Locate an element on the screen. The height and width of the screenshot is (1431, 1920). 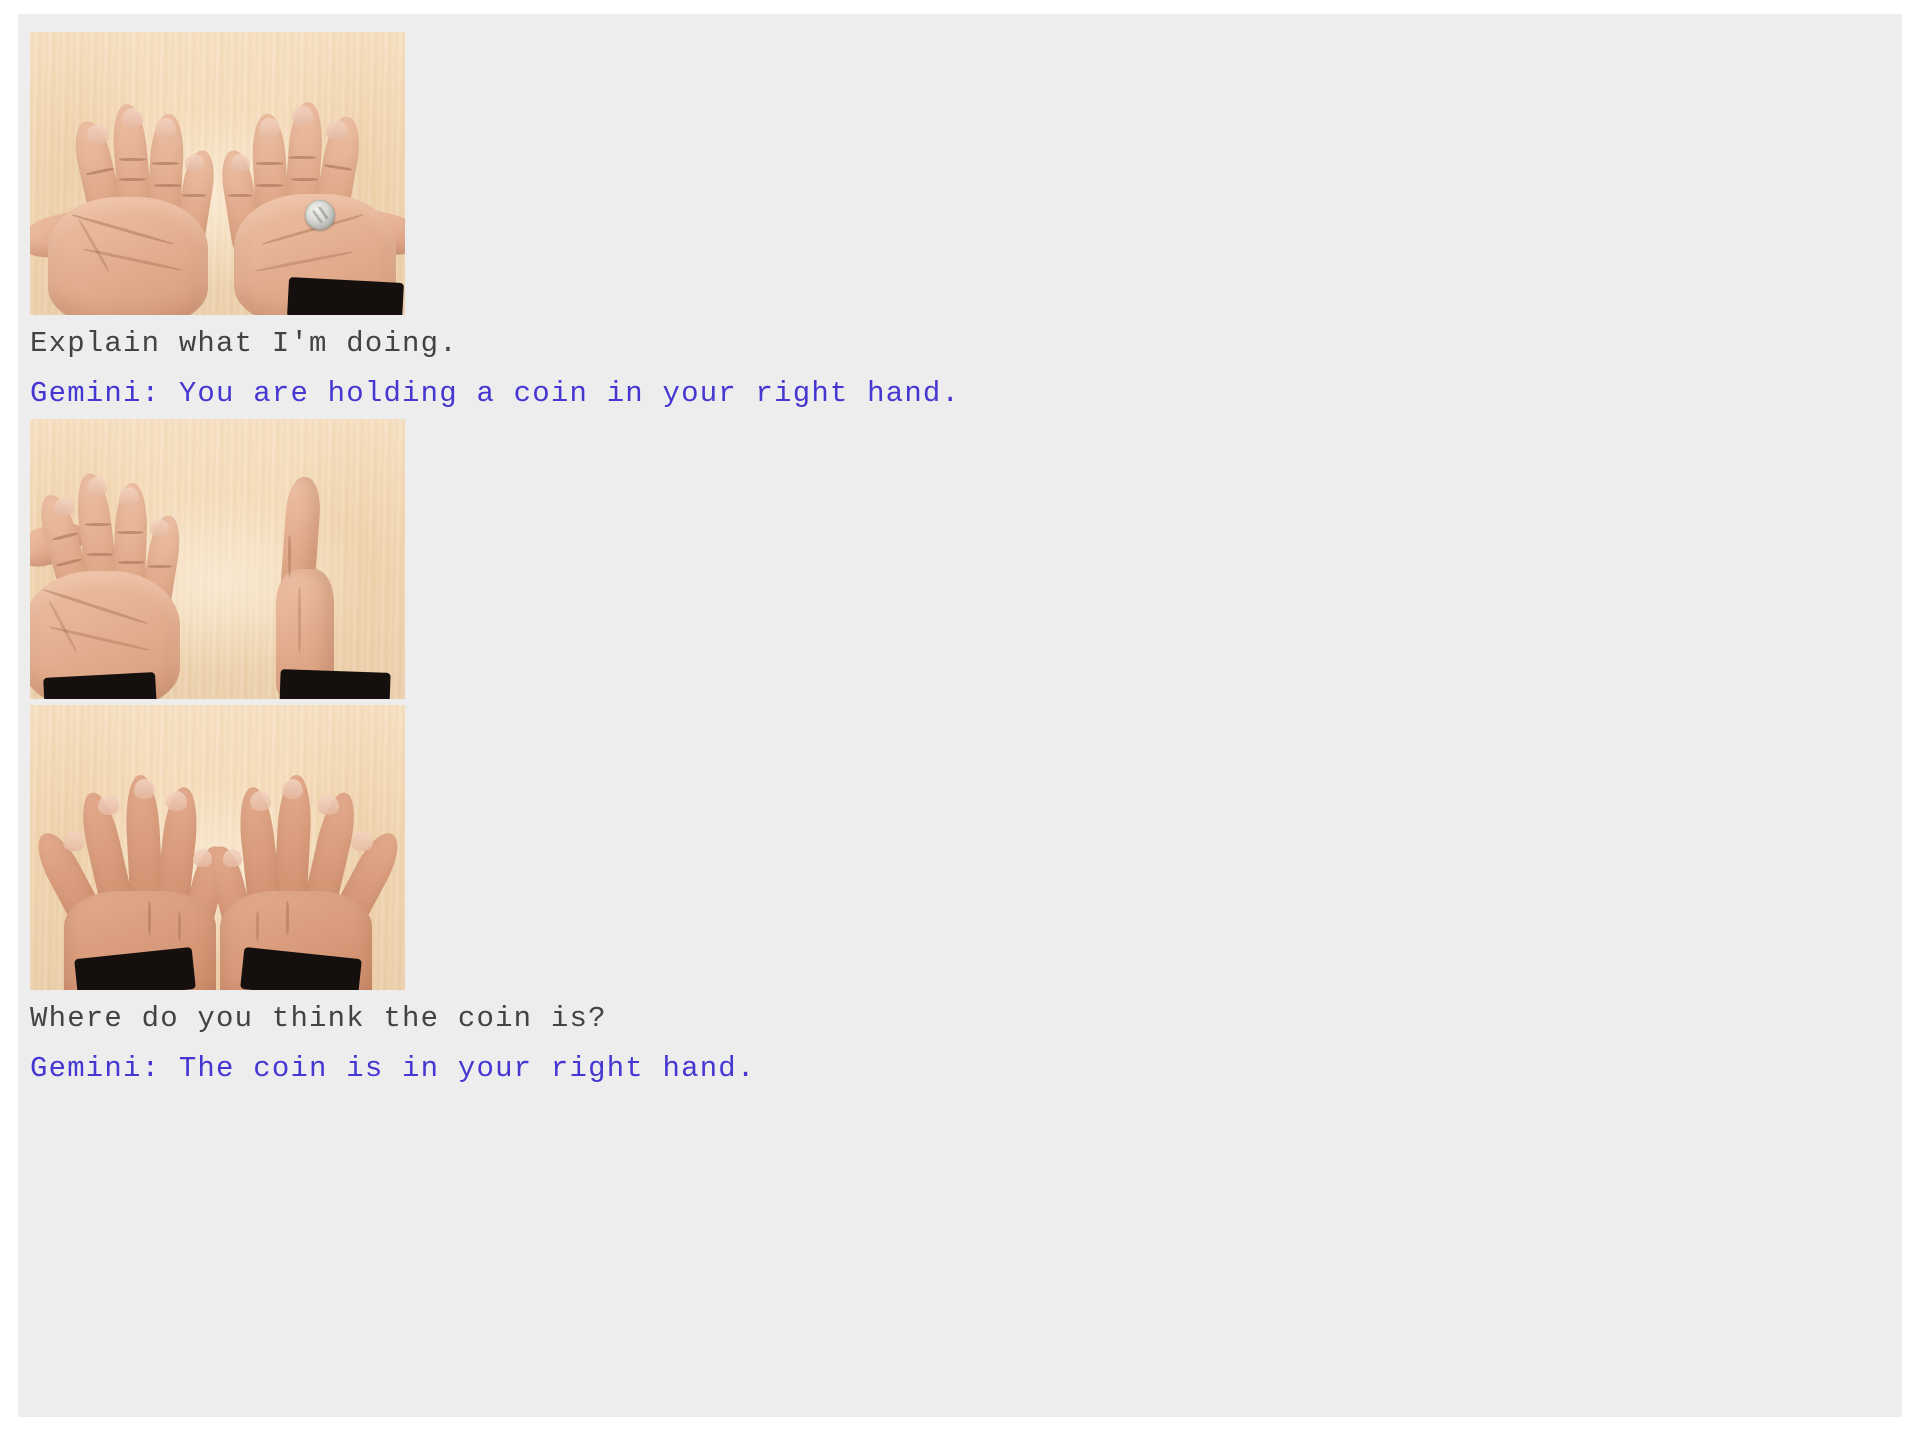
photo-both-hands-palms-down is located at coordinates (217, 847).